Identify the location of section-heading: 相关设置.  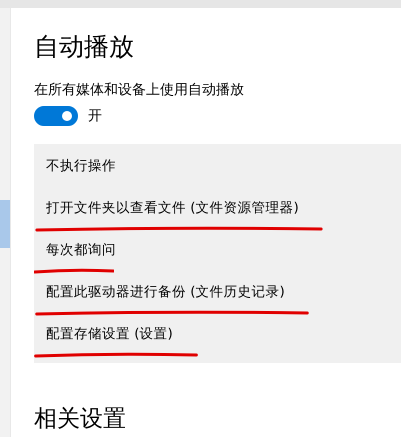
(80, 419).